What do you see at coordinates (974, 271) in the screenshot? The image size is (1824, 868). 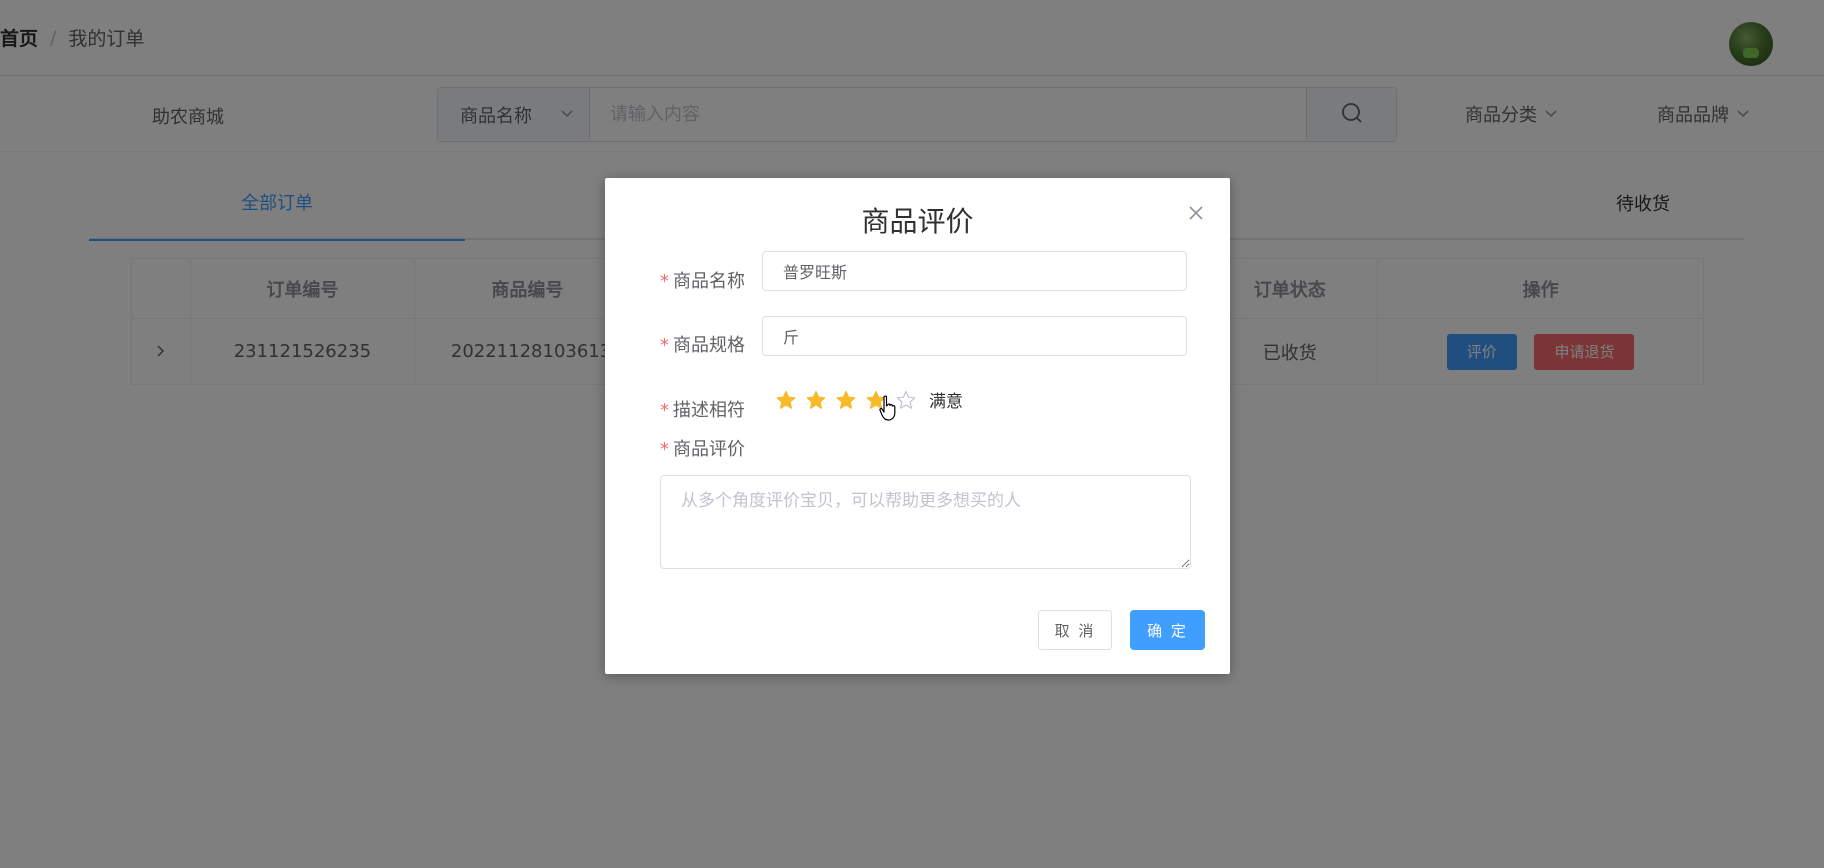 I see `product-name-input` at bounding box center [974, 271].